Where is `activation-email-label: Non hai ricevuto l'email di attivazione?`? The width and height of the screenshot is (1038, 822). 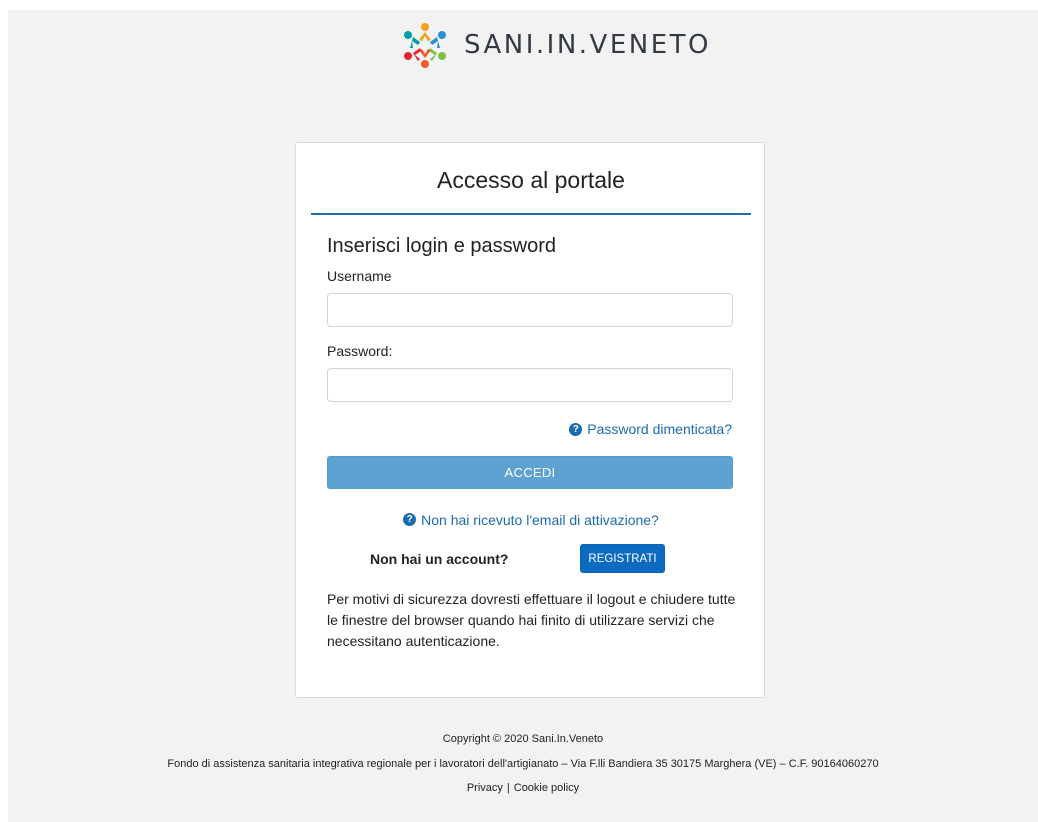 activation-email-label: Non hai ricevuto l'email di attivazione? is located at coordinates (540, 519).